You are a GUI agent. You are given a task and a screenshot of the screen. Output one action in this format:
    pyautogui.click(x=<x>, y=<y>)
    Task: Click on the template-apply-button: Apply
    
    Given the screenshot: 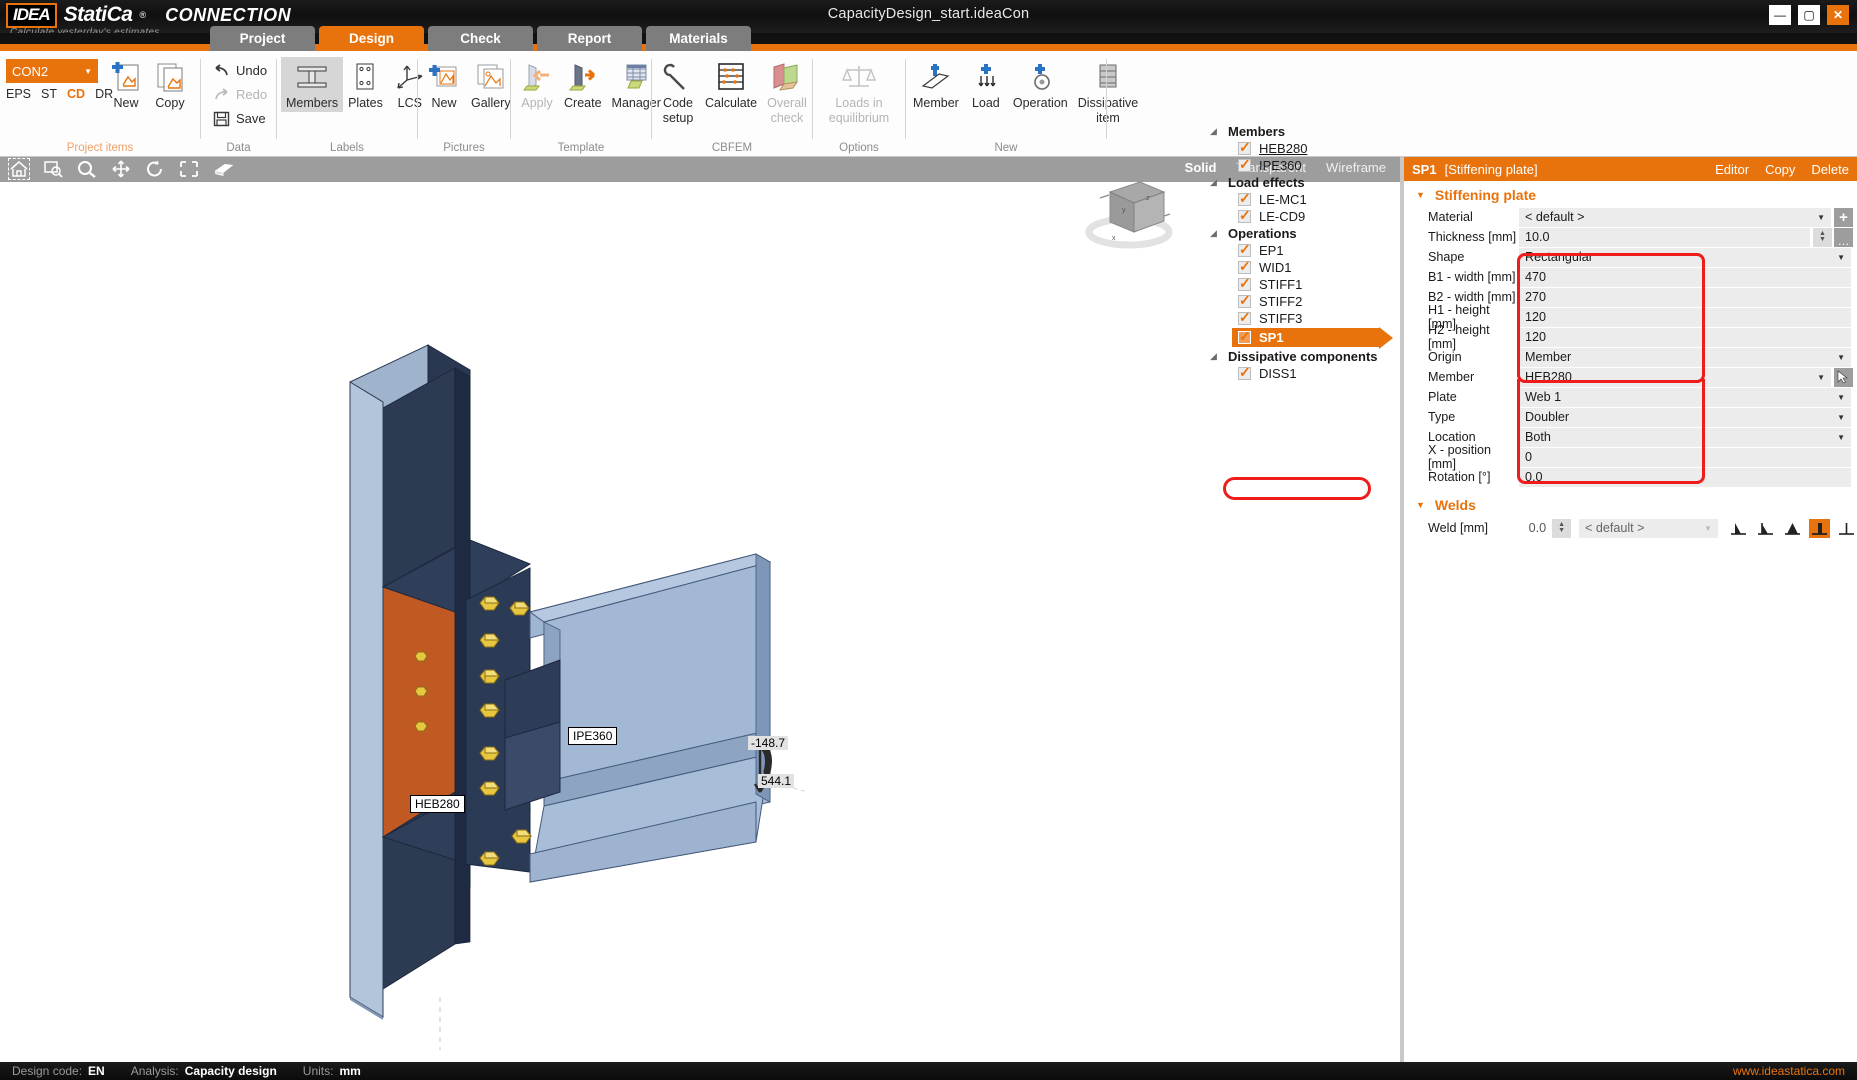 What is the action you would take?
    pyautogui.click(x=537, y=84)
    